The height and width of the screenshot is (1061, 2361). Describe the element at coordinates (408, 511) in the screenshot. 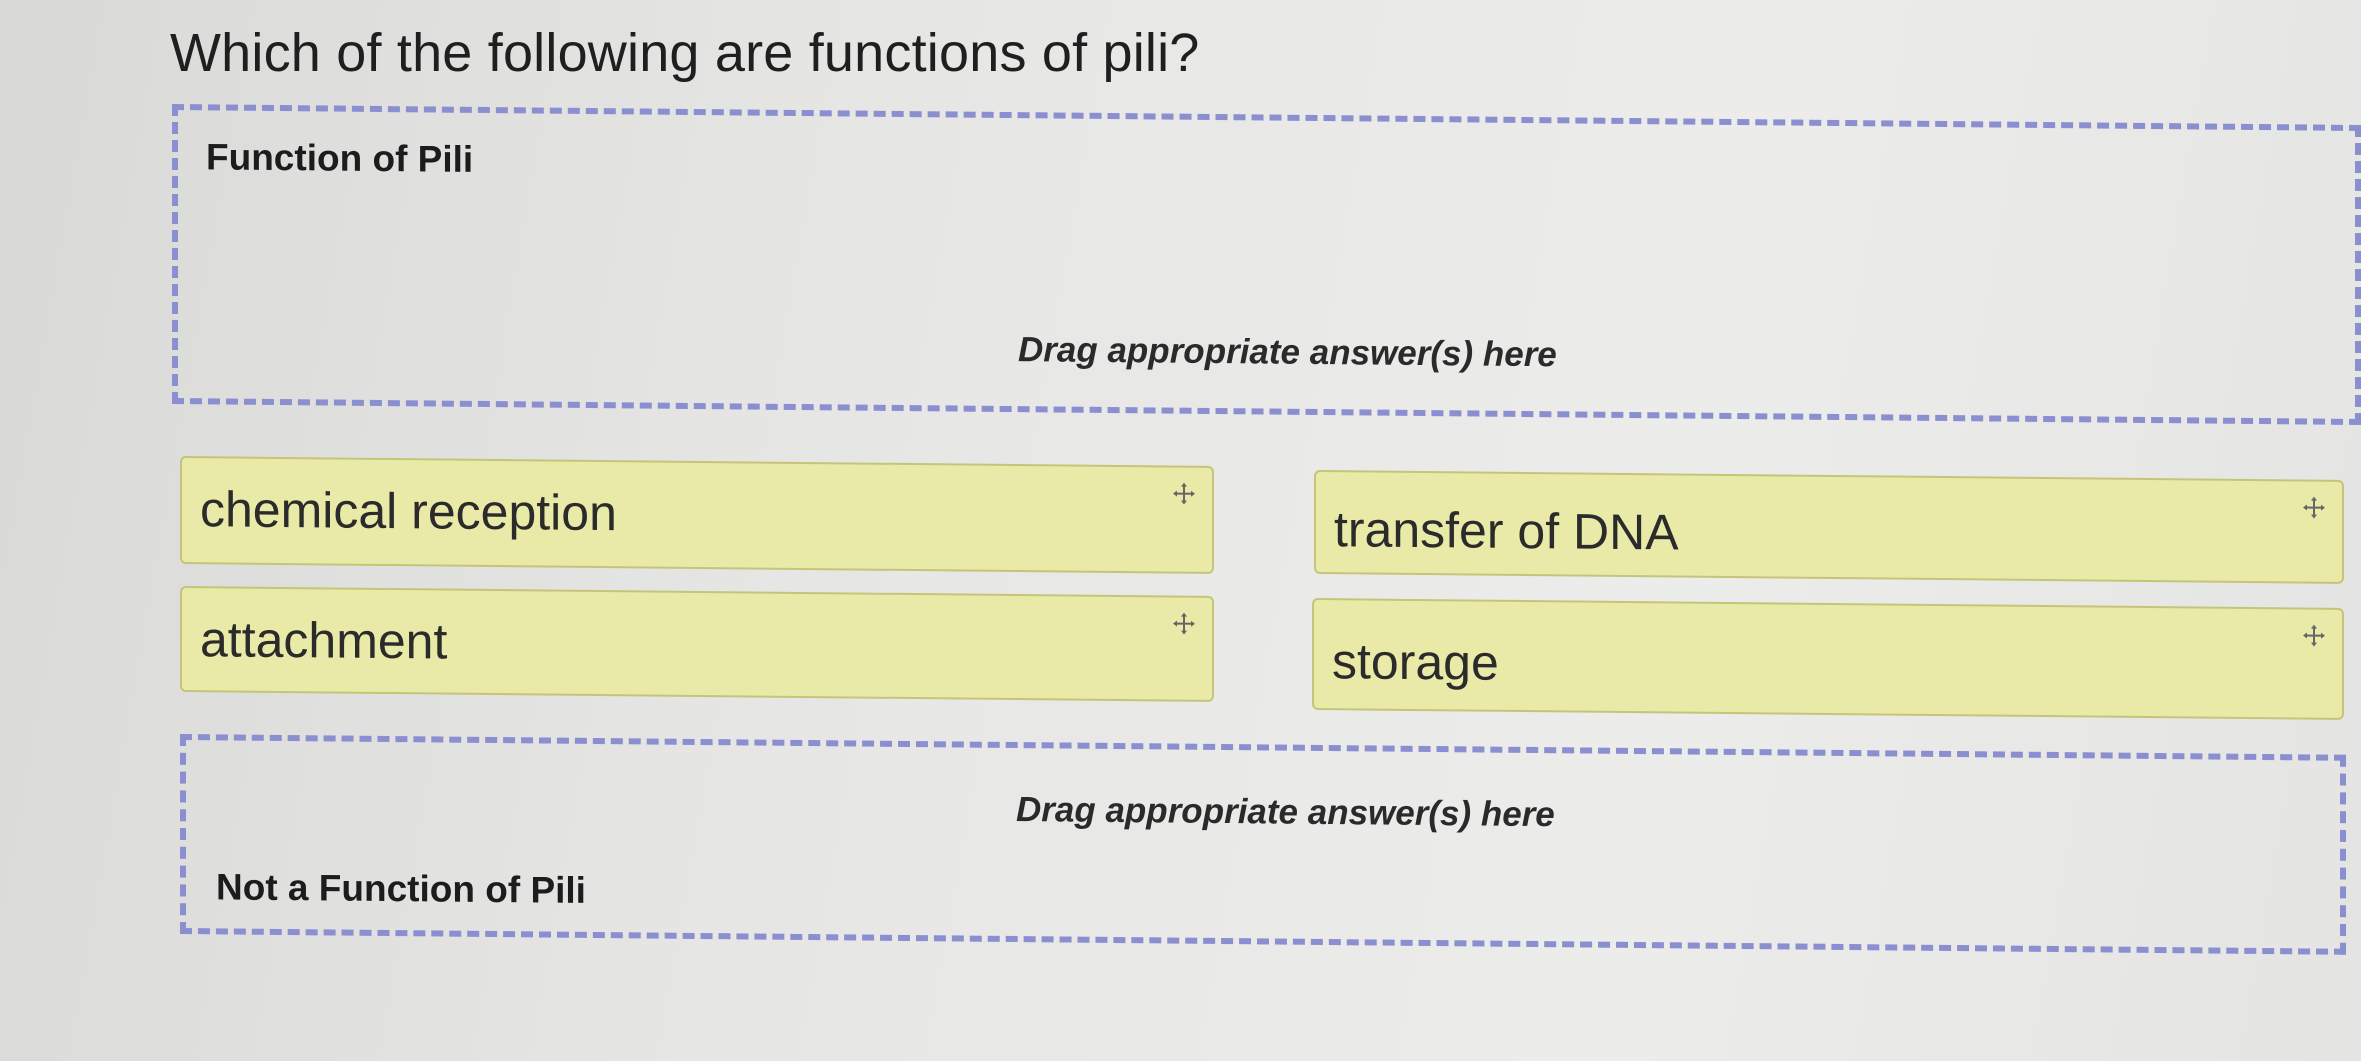

I see `answer-label: chemical reception` at that location.